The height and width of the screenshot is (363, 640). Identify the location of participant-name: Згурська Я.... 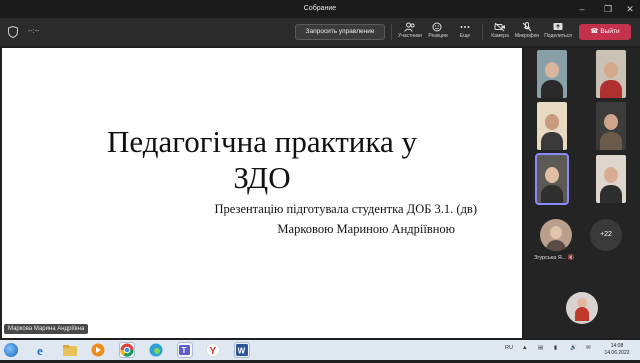
(550, 258).